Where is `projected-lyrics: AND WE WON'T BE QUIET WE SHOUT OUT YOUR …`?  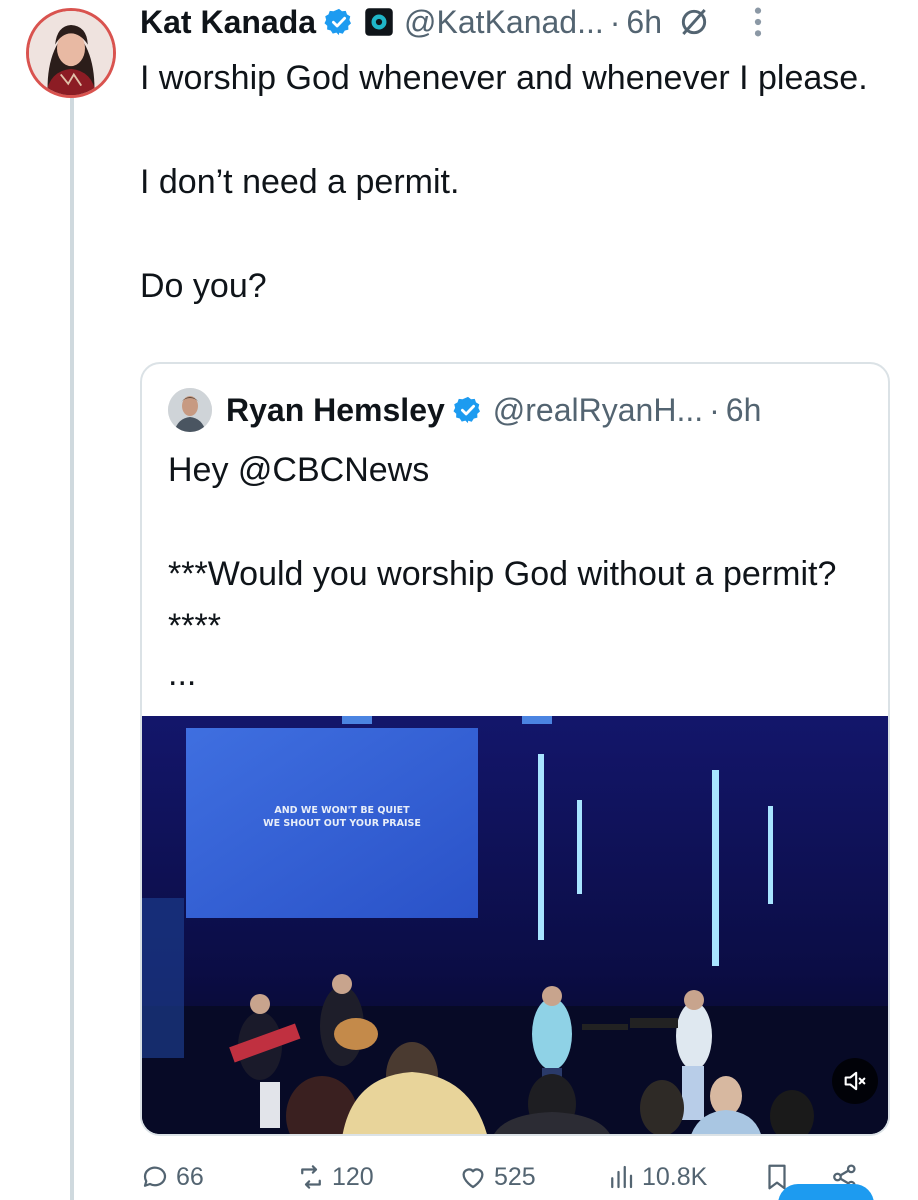 projected-lyrics: AND WE WON'T BE QUIET WE SHOUT OUT YOUR … is located at coordinates (342, 817).